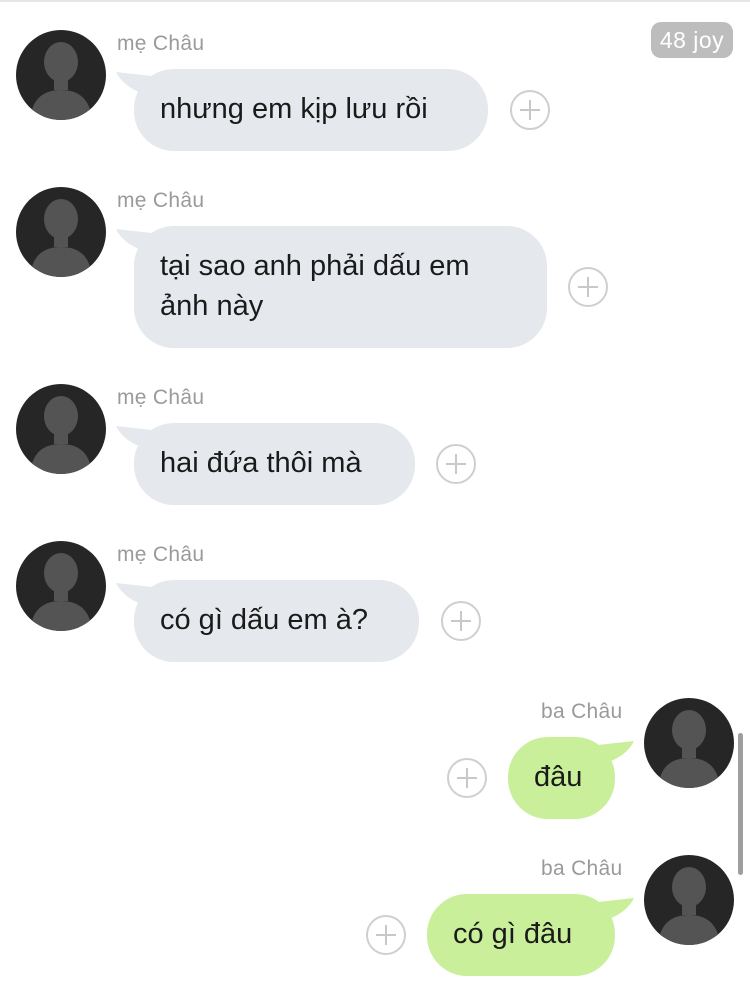 The image size is (750, 999). Describe the element at coordinates (521, 935) in the screenshot. I see `message-bubble: có gì đâu` at that location.